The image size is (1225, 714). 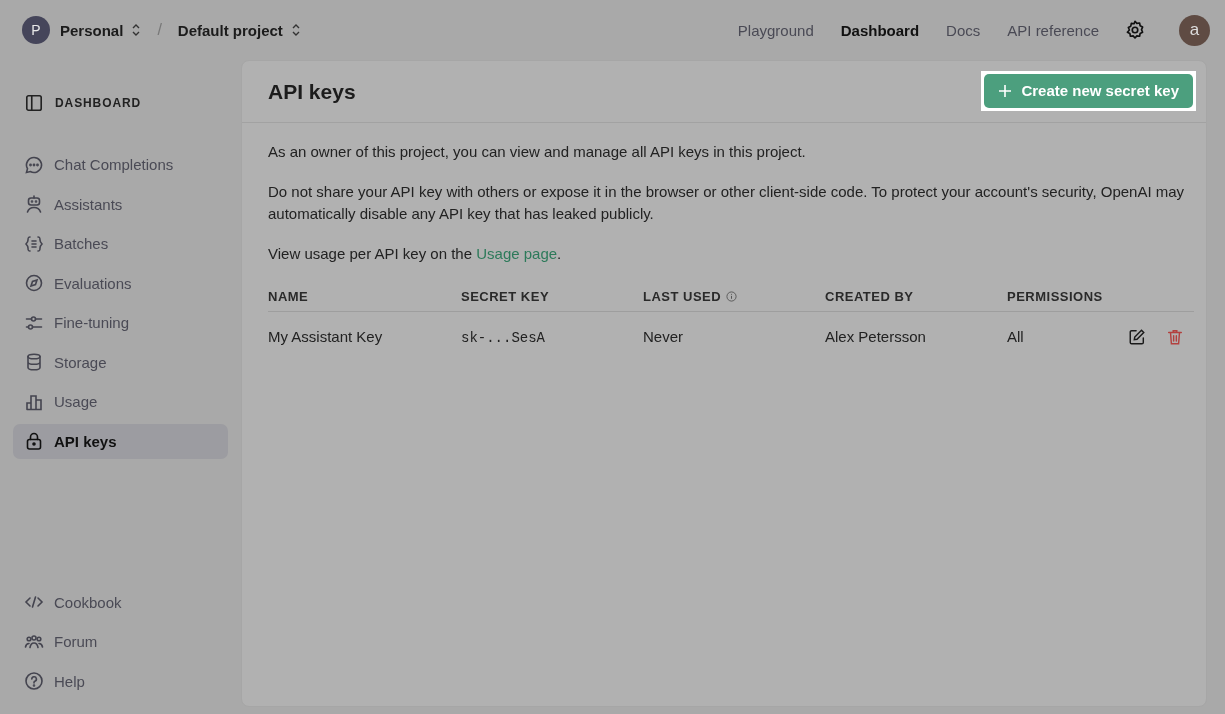 What do you see at coordinates (120, 165) in the screenshot?
I see `sidebar-item: Chat Completions` at bounding box center [120, 165].